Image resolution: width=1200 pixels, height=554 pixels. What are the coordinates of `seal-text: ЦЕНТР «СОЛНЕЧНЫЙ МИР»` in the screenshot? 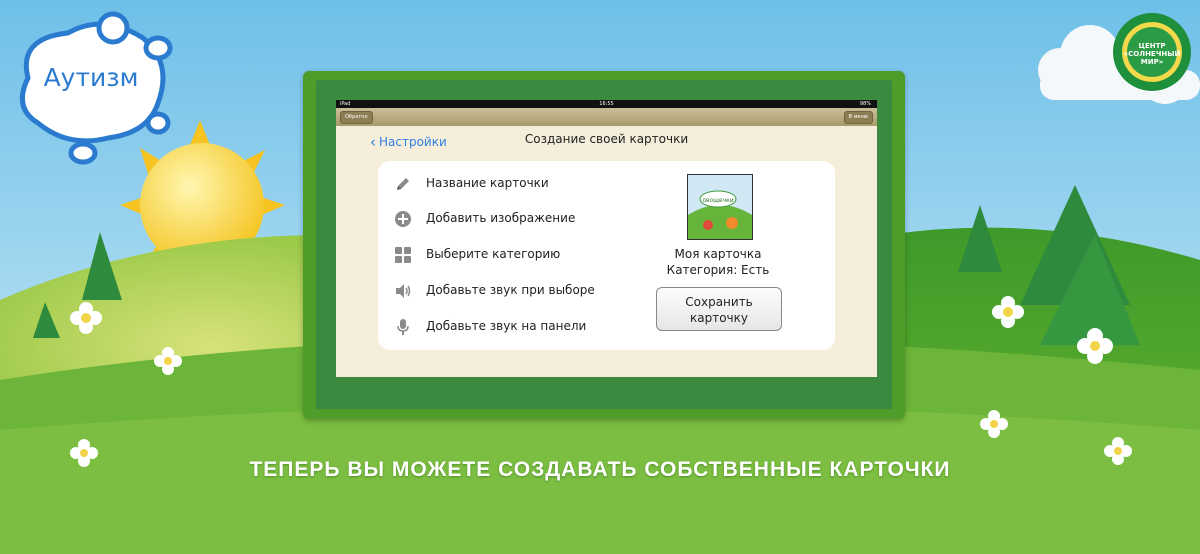 It's located at (1152, 54).